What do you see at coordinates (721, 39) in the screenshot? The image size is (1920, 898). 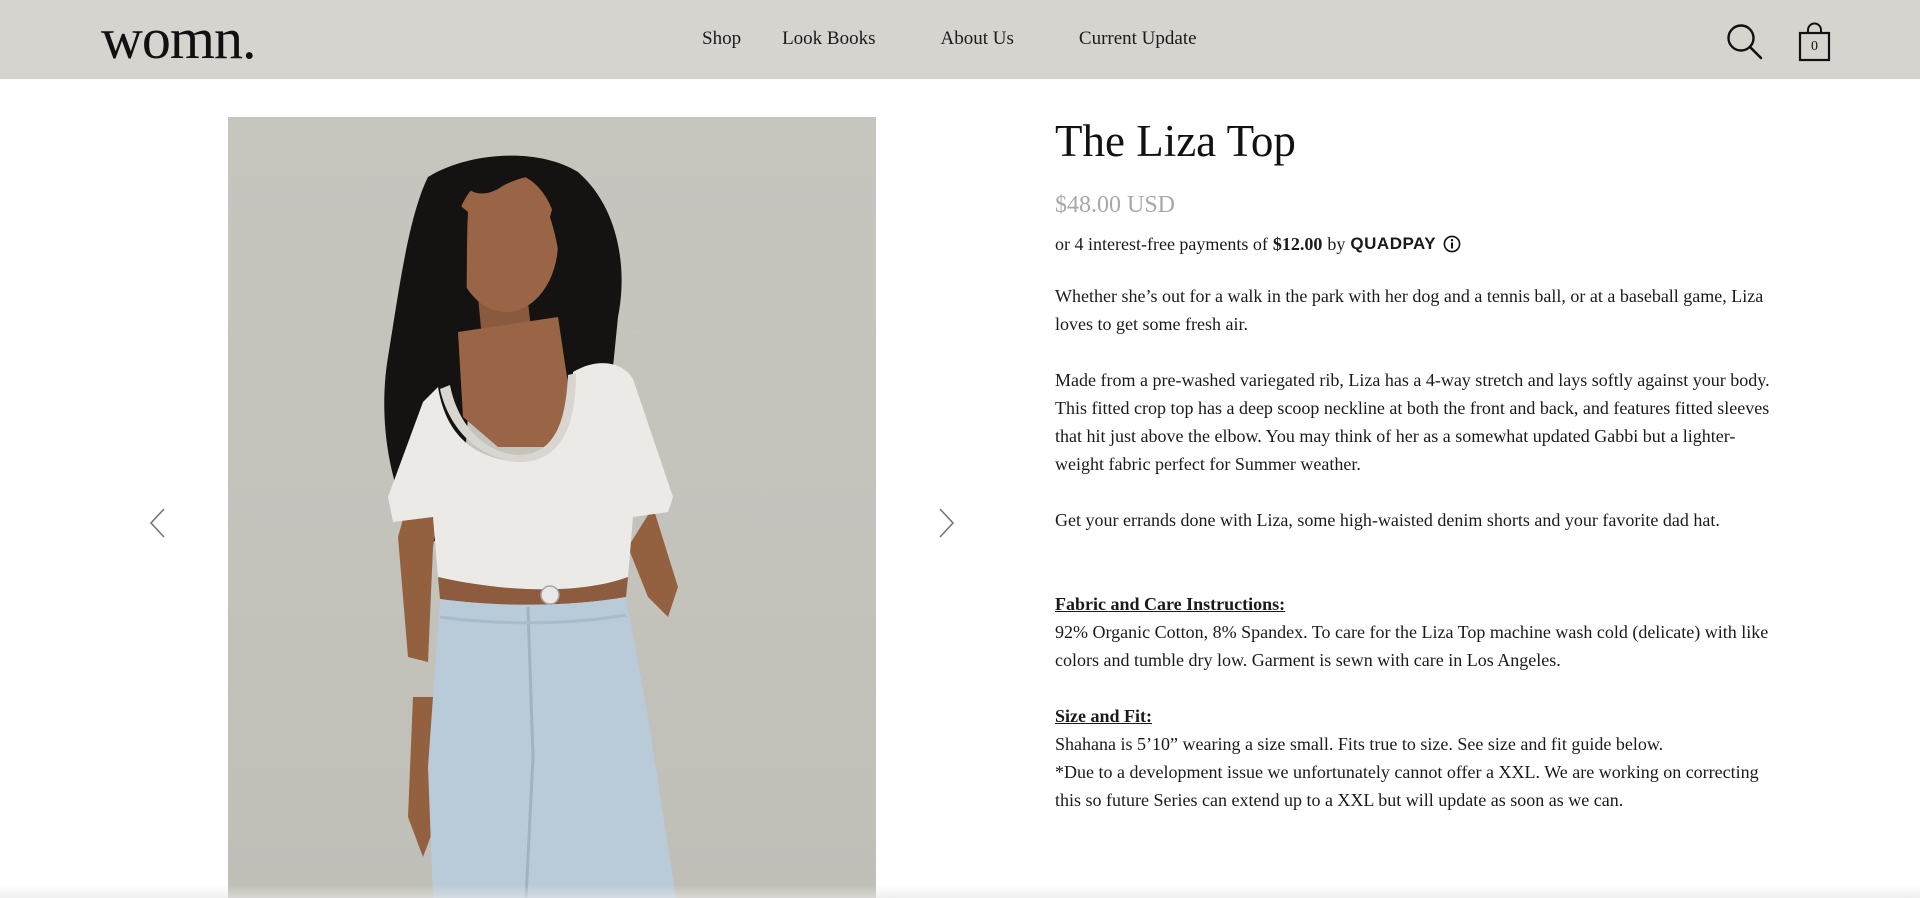 I see `nav-shop: Shop` at bounding box center [721, 39].